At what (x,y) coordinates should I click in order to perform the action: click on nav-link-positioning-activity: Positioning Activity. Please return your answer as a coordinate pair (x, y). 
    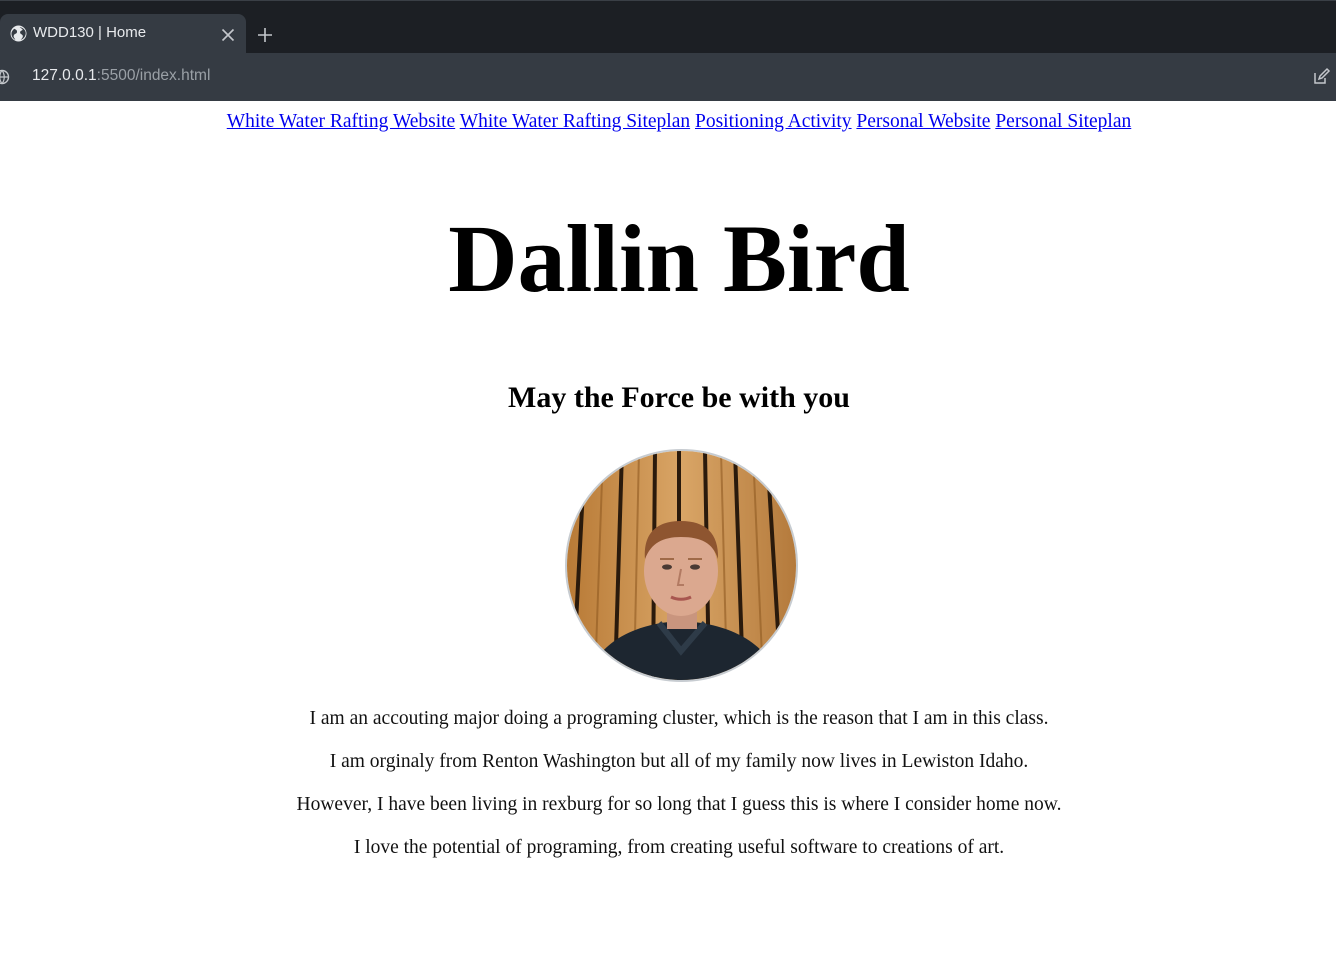
    Looking at the image, I should click on (773, 121).